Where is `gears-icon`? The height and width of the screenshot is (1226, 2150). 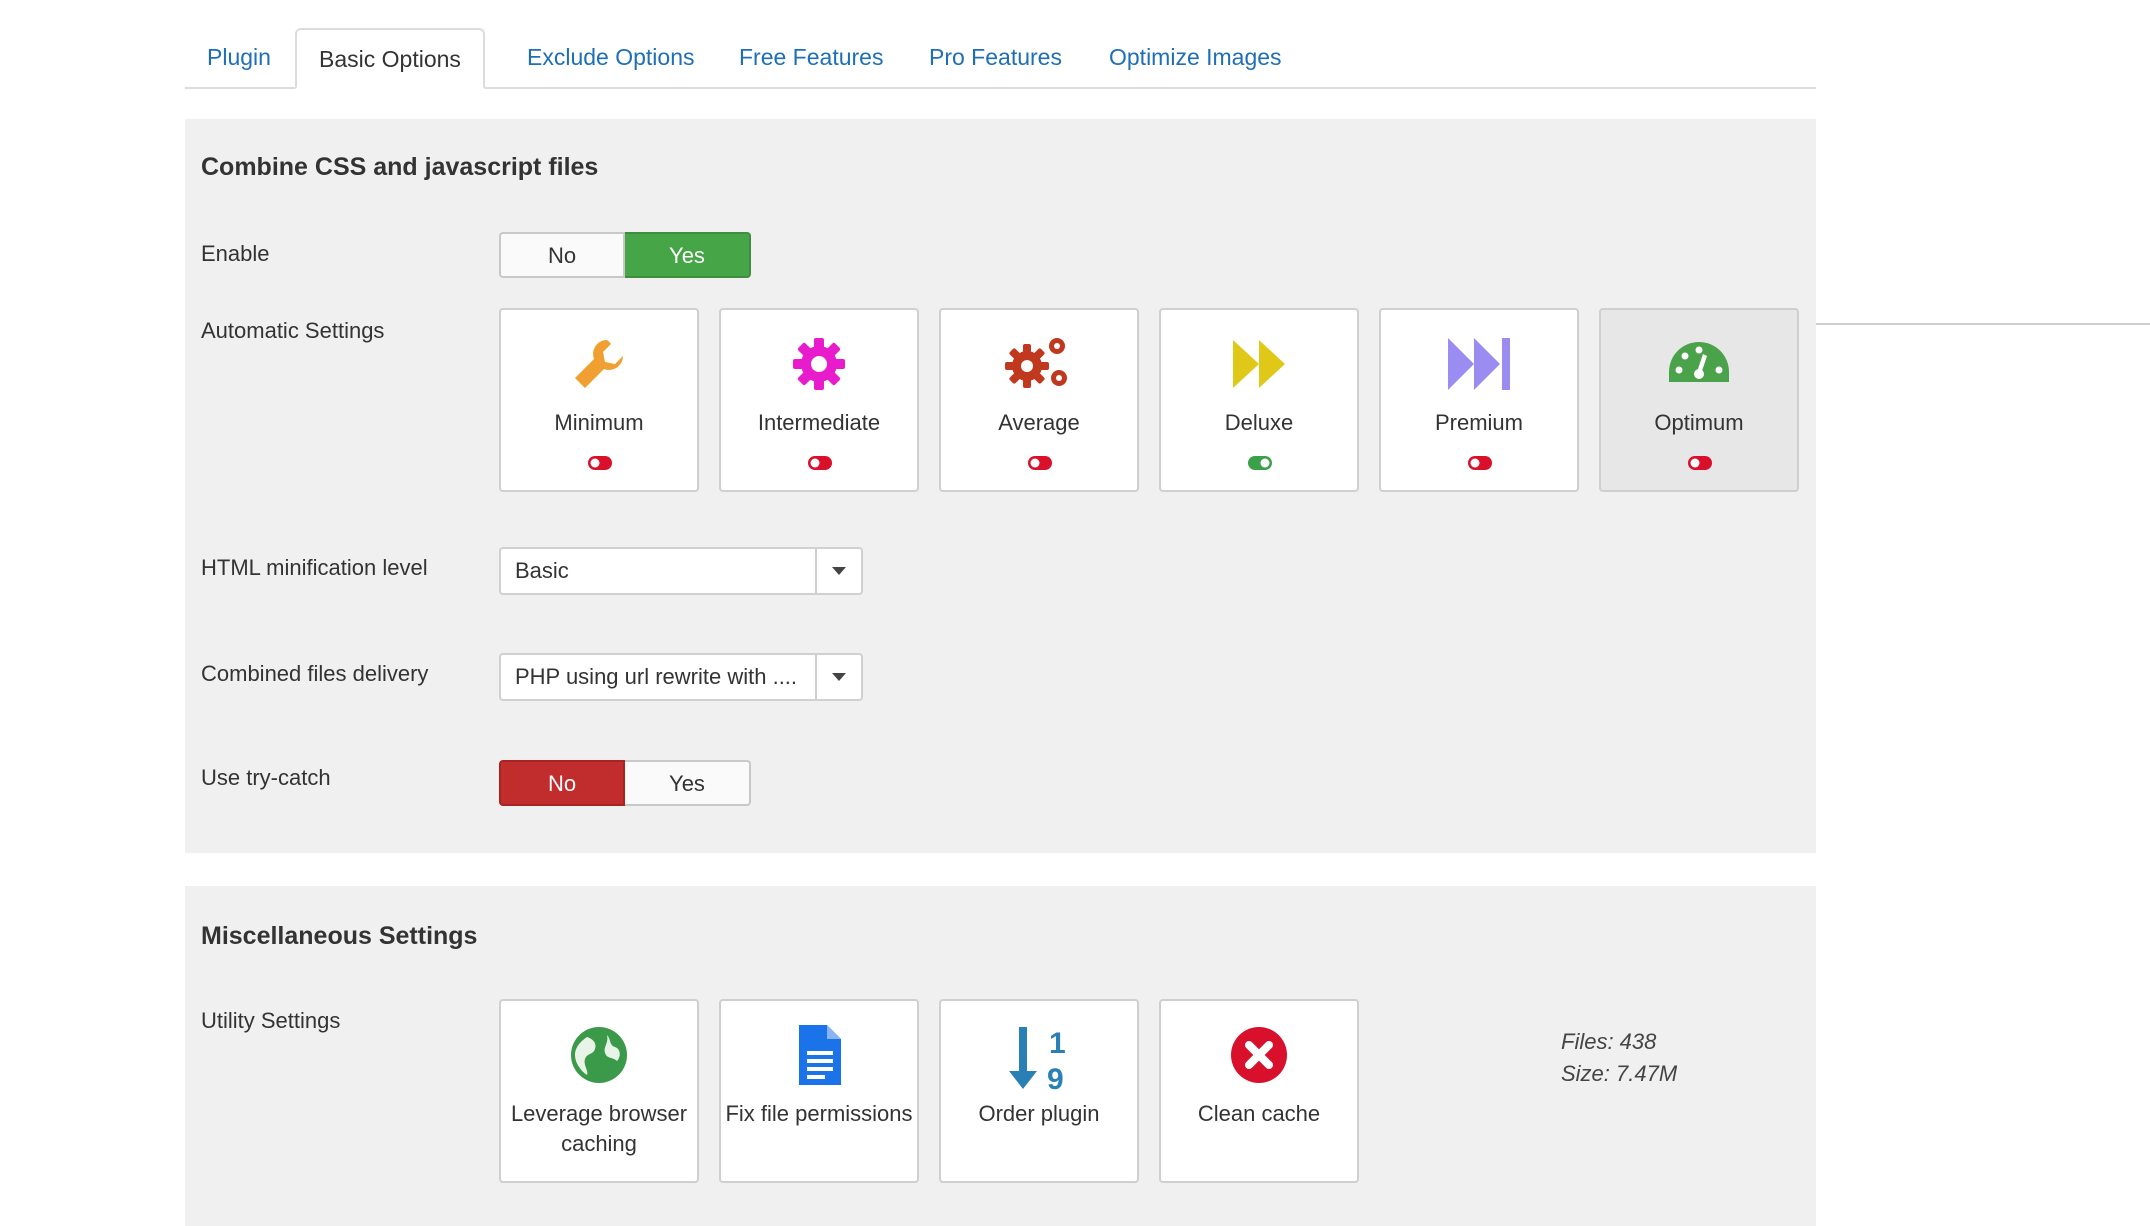
gears-icon is located at coordinates (1039, 364).